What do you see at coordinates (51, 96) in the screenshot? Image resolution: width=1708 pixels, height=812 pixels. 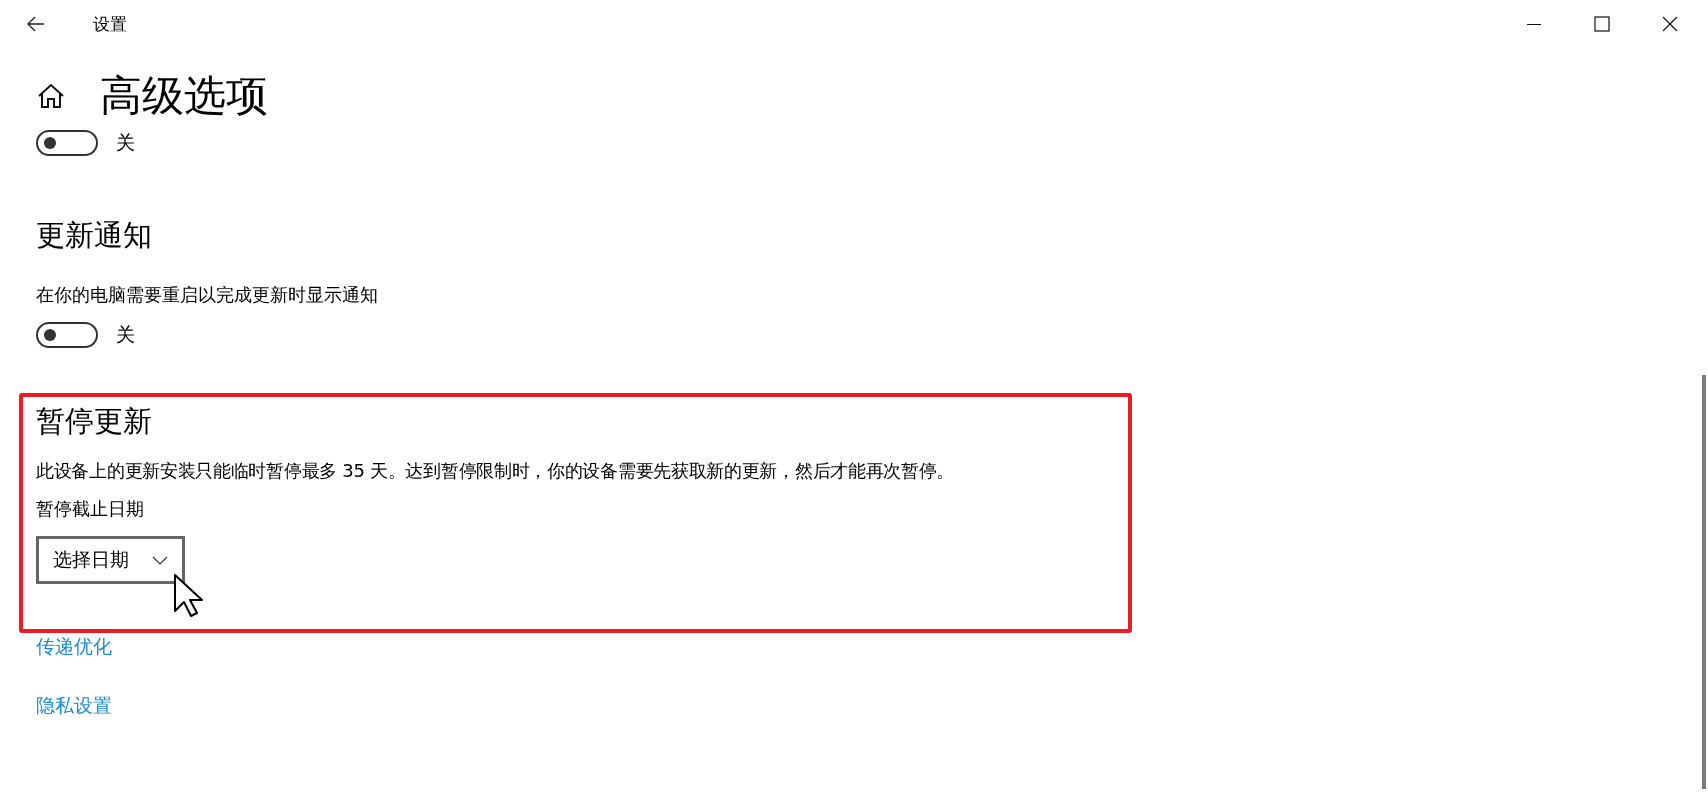 I see `home-icon` at bounding box center [51, 96].